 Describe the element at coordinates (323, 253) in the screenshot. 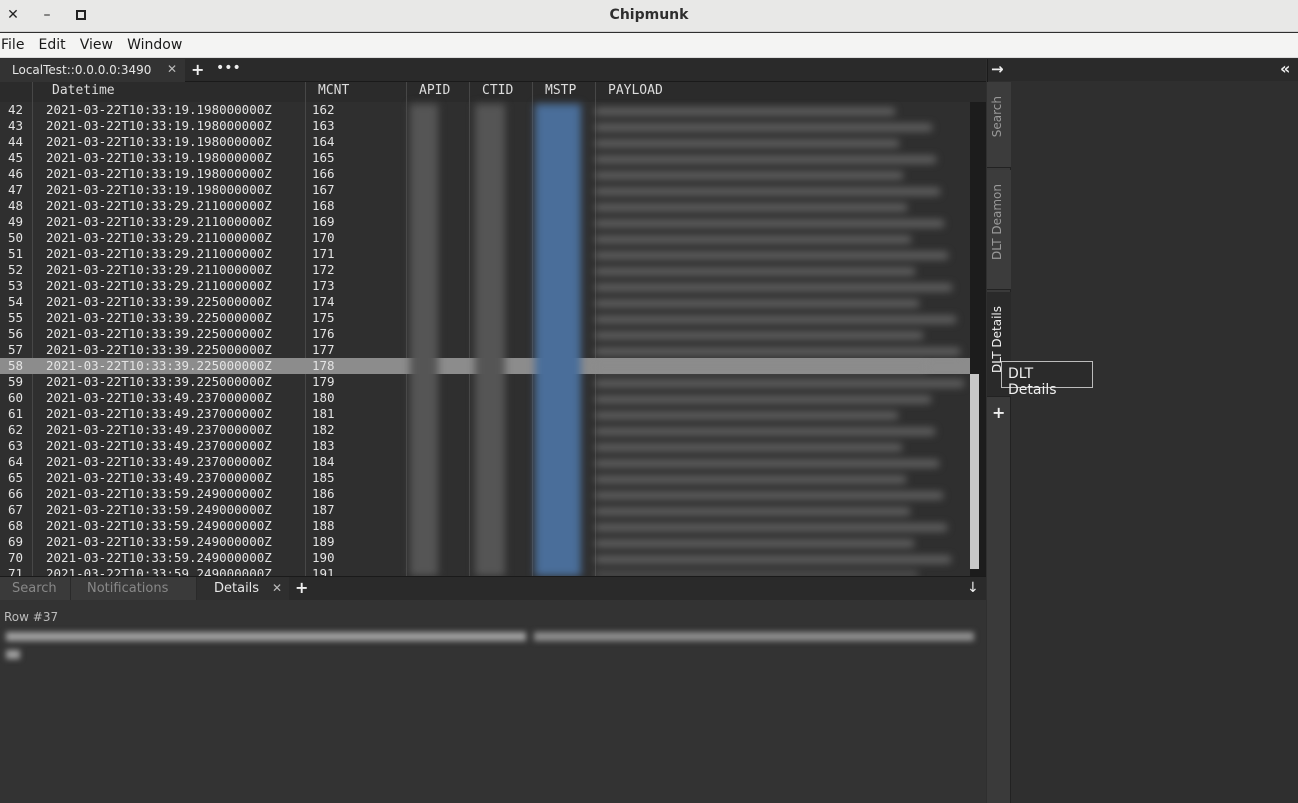

I see `row-mcnt: 171` at that location.